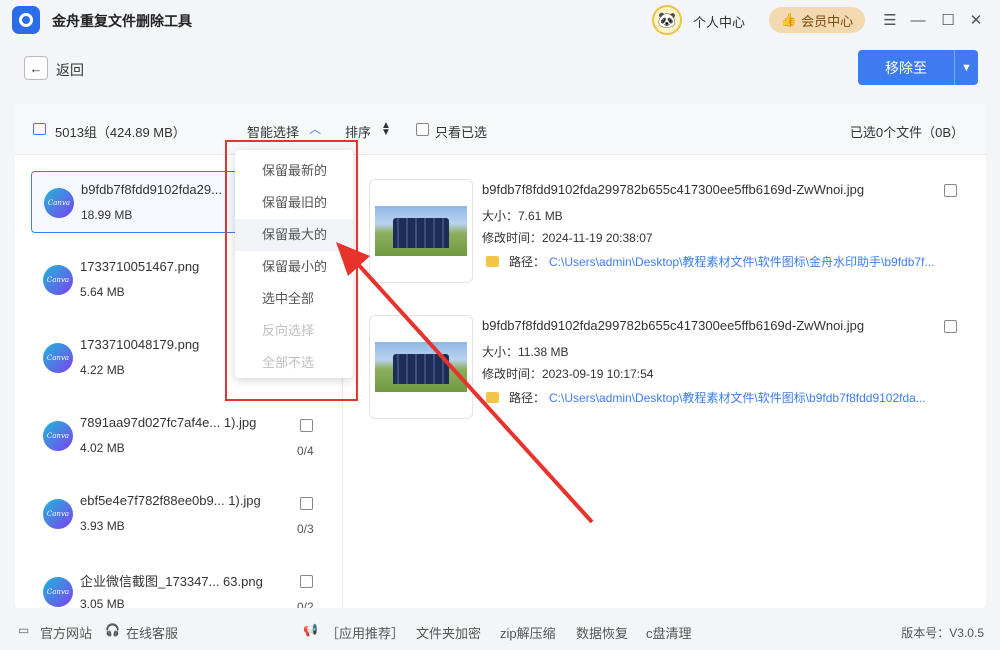  Describe the element at coordinates (525, 352) in the screenshot. I see `file-size: 大小：11.38 MB` at that location.